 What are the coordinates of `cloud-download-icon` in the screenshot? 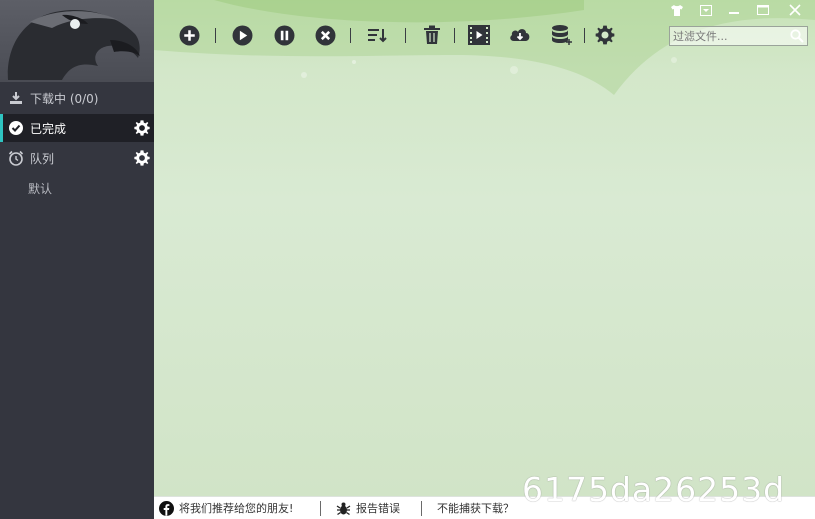 It's located at (520, 35).